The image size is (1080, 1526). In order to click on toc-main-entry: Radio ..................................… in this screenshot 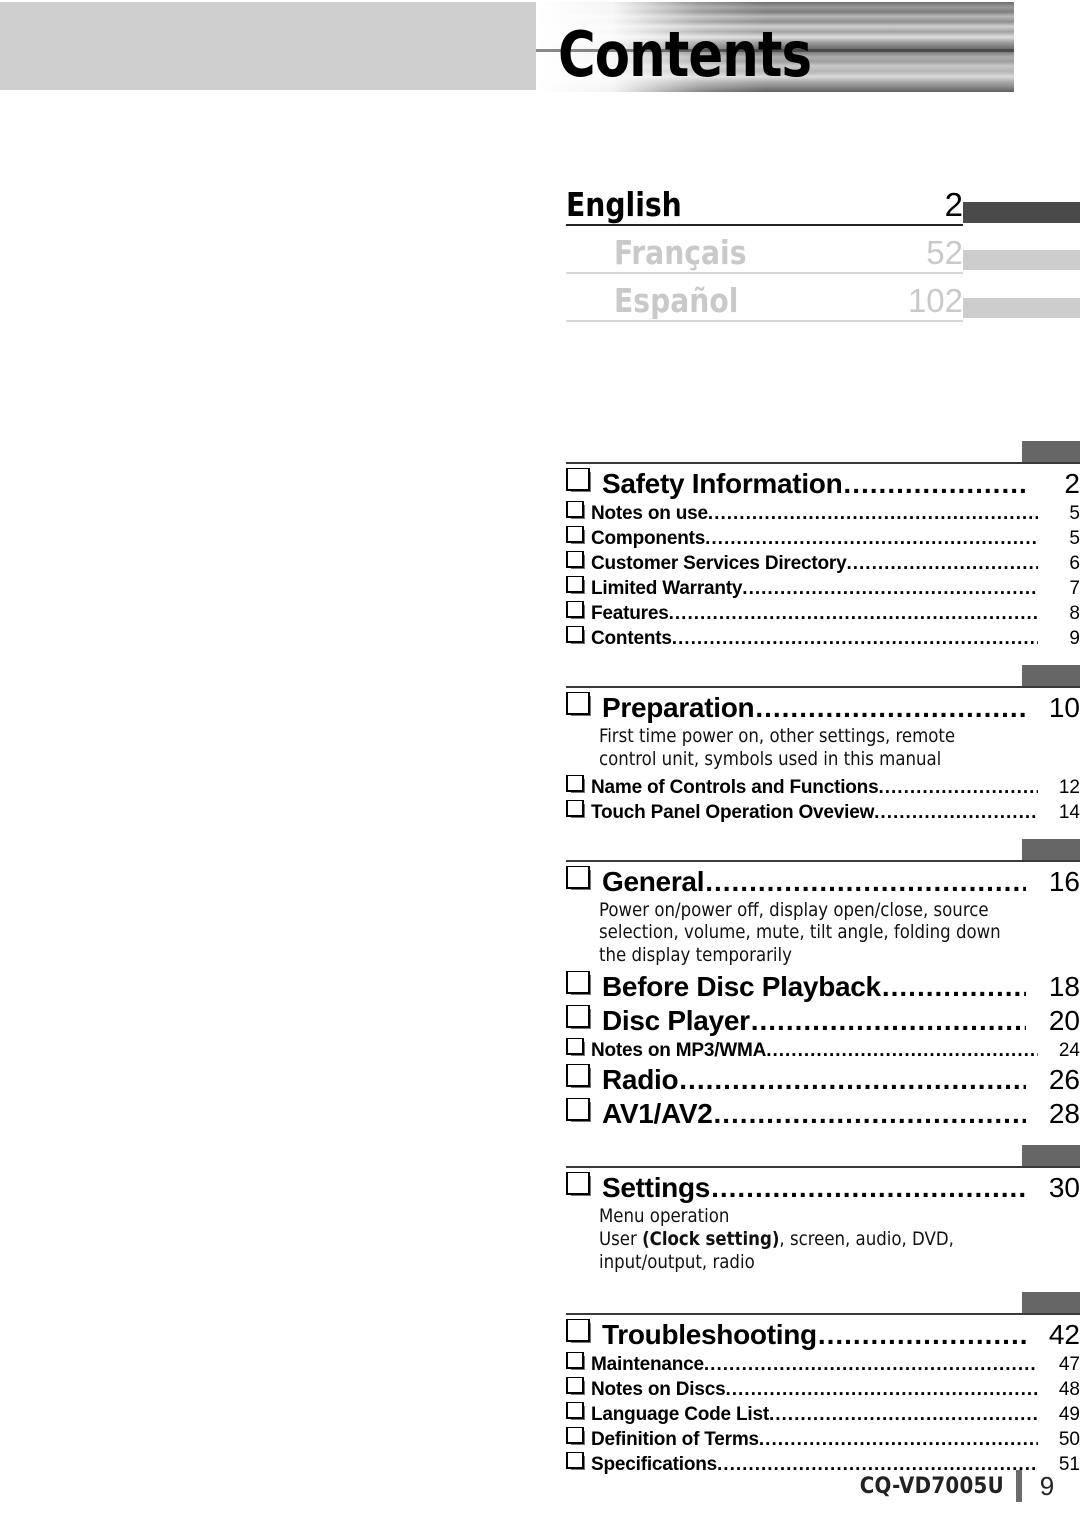, I will do `click(823, 1079)`.